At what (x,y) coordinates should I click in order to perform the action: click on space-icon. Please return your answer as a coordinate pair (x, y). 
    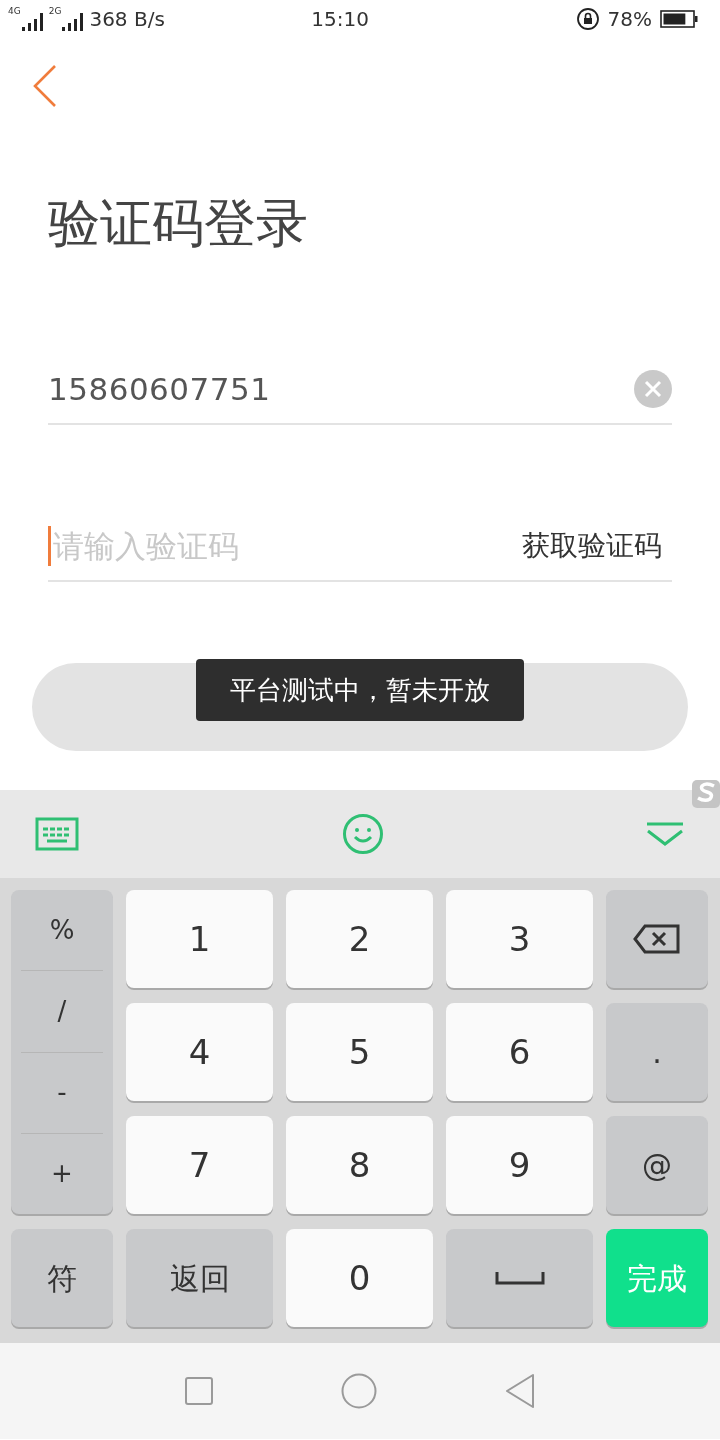
    Looking at the image, I should click on (519, 1278).